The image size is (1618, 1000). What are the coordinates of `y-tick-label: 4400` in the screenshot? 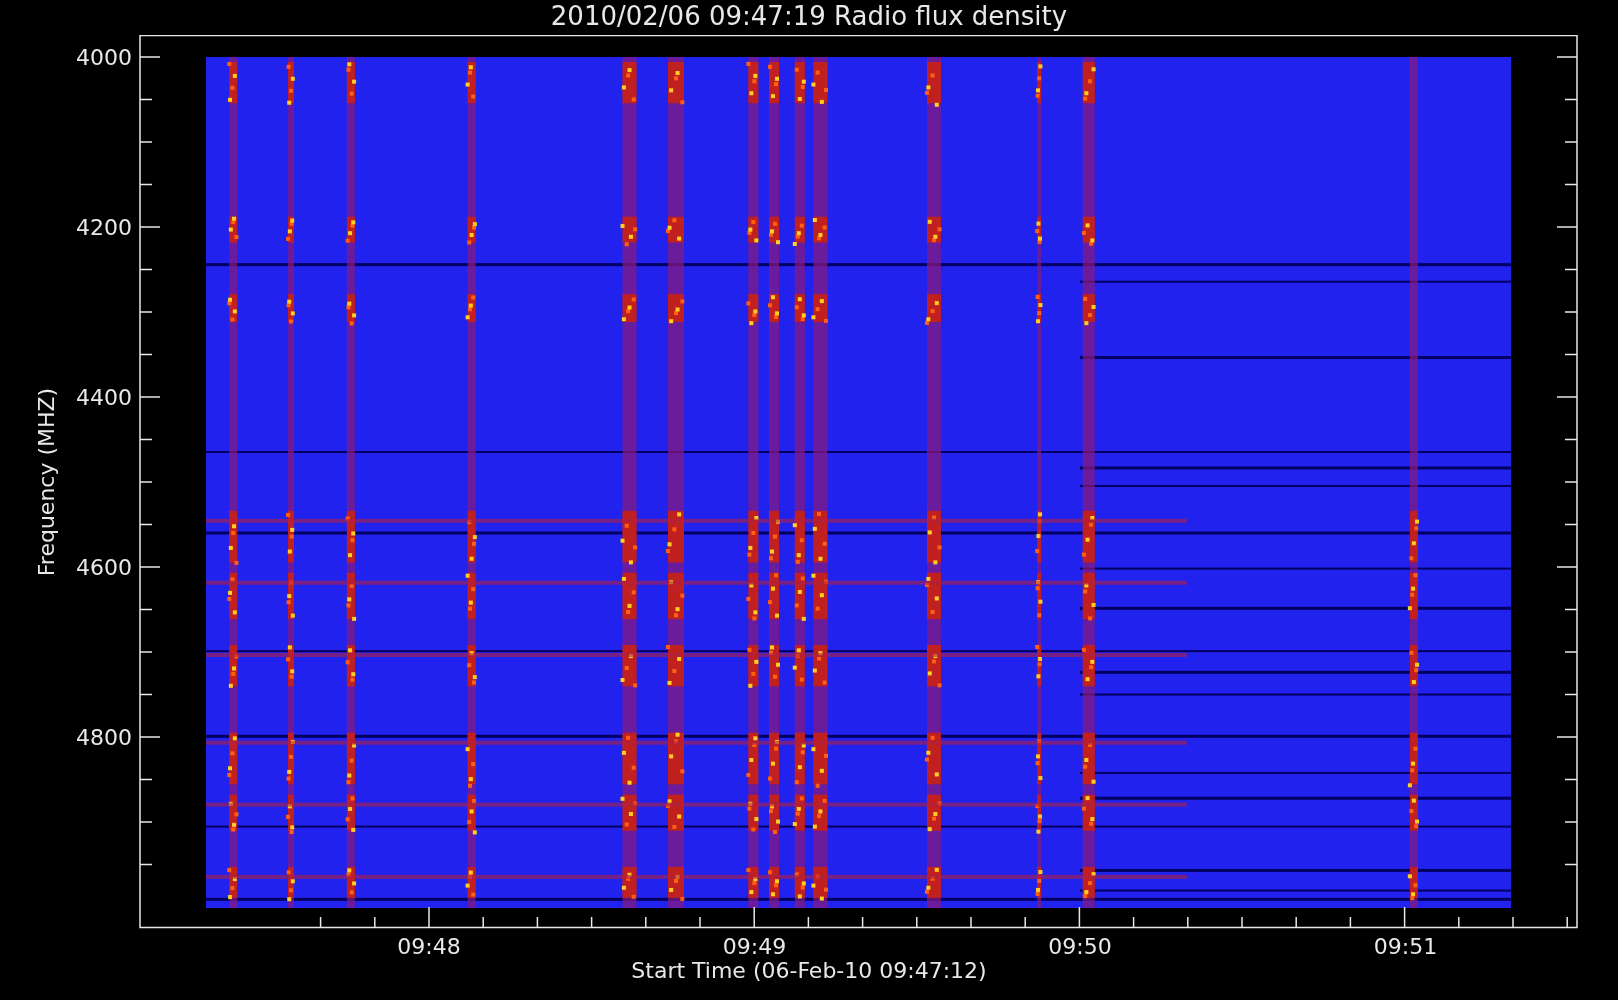 It's located at (104, 397).